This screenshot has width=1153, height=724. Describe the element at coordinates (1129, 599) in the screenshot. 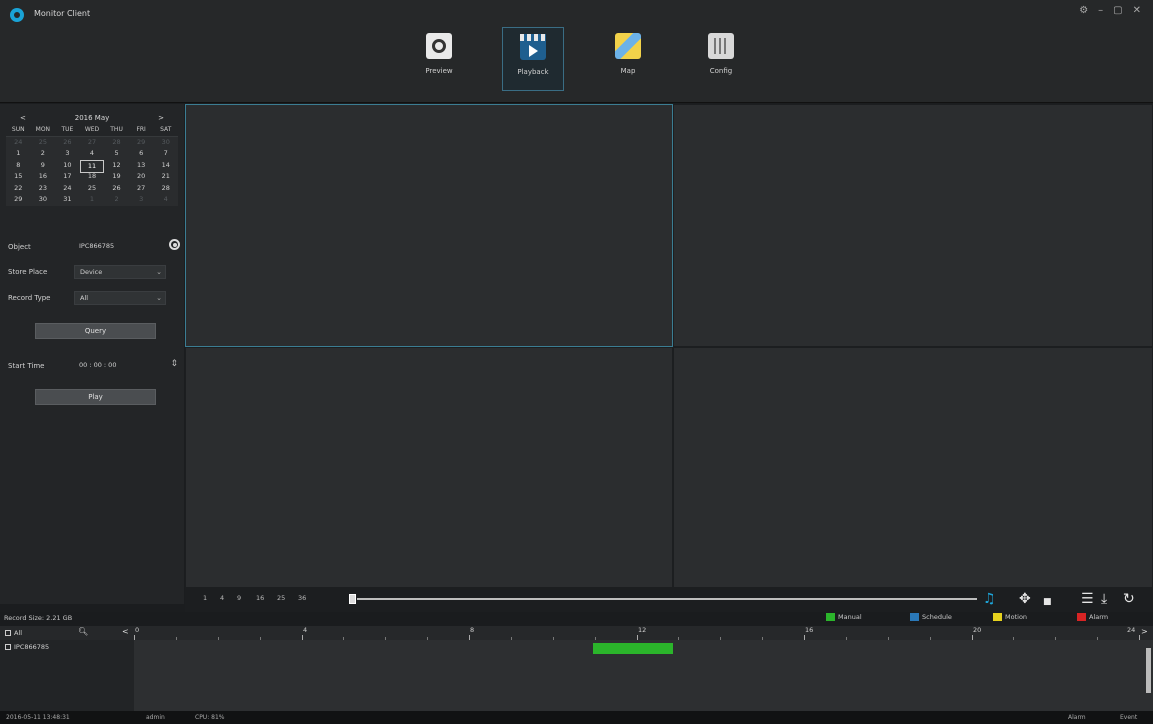

I see `loop-icon: ↻` at that location.